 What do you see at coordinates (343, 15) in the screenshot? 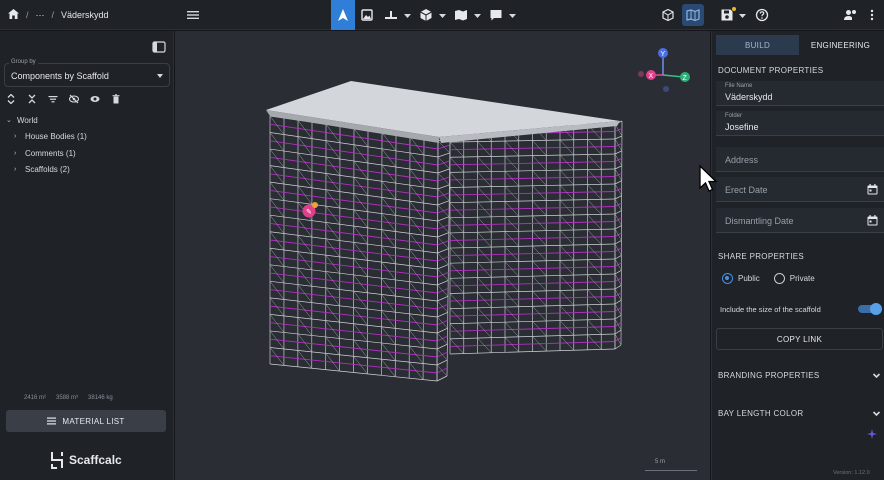
I see `navigate-arrow-icon` at bounding box center [343, 15].